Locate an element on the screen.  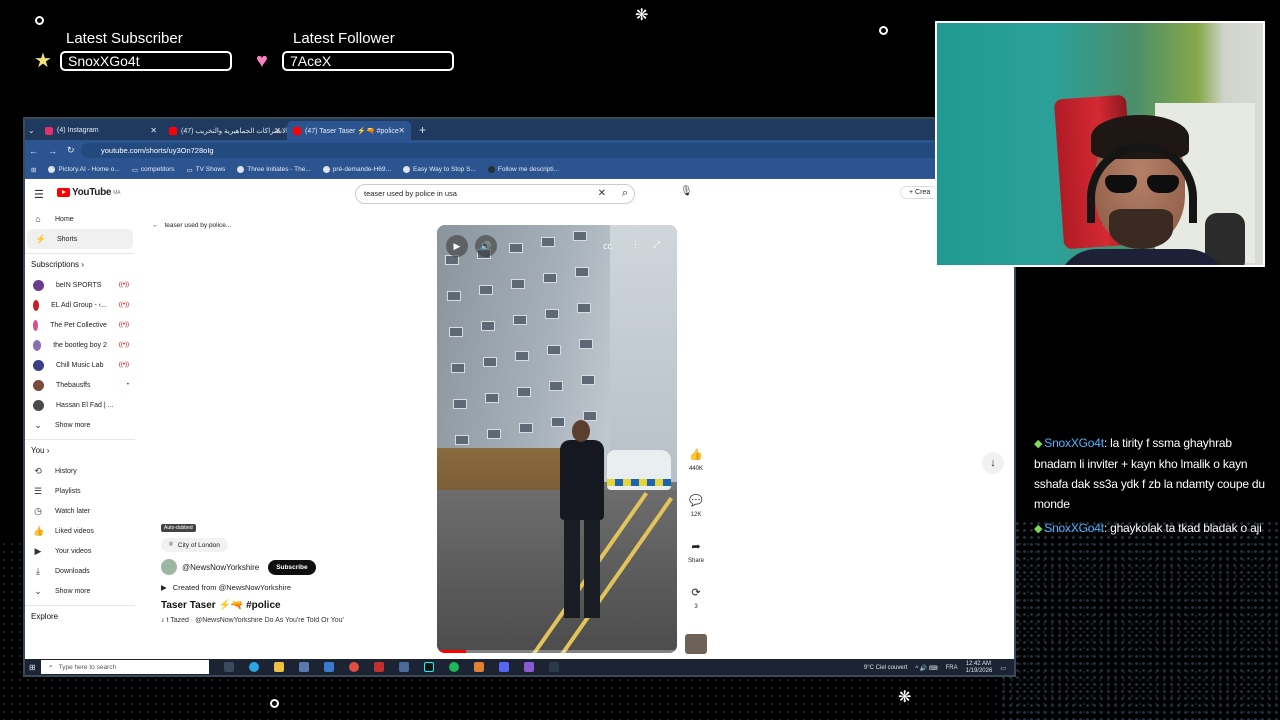
subscription-item: The Pet Collective ((•)) is located at coordinates (80, 325).